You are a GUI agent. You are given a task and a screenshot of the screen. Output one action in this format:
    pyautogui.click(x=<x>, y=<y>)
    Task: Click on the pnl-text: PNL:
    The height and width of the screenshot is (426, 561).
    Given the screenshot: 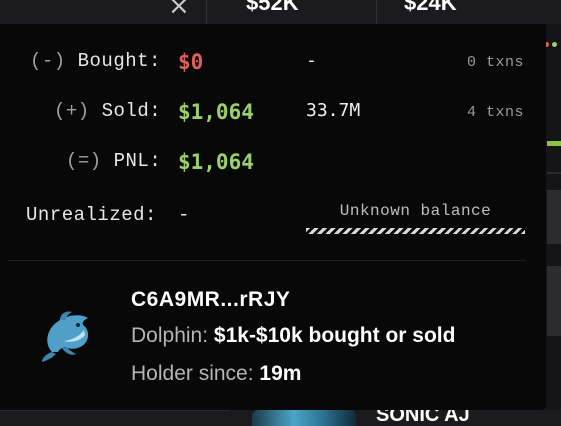 What is the action you would take?
    pyautogui.click(x=137, y=161)
    